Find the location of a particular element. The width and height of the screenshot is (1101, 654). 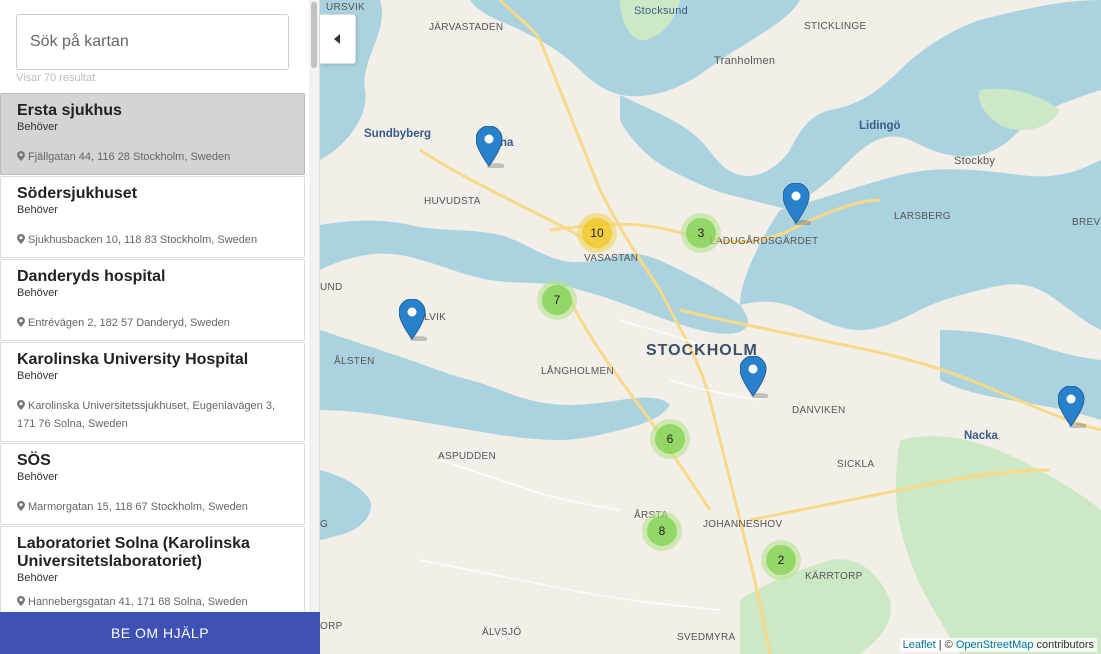

place-label: JOHANNESHOV is located at coordinates (743, 524).